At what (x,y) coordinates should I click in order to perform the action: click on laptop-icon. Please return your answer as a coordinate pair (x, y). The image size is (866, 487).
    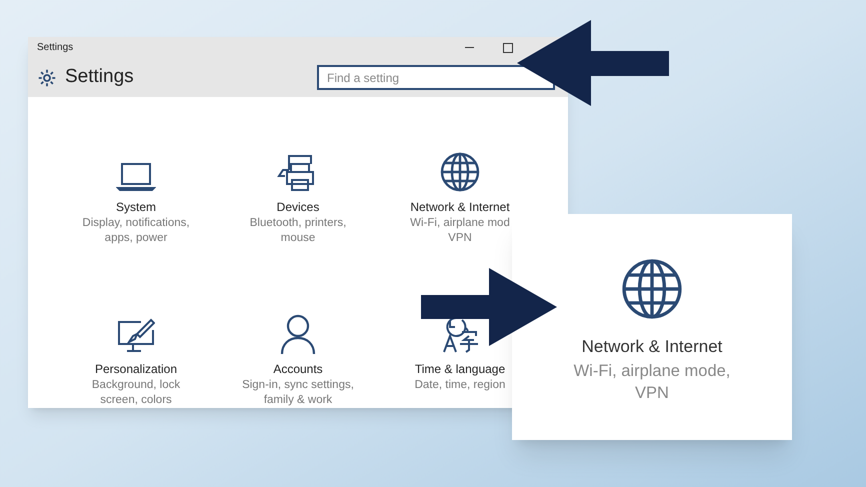
    Looking at the image, I should click on (136, 177).